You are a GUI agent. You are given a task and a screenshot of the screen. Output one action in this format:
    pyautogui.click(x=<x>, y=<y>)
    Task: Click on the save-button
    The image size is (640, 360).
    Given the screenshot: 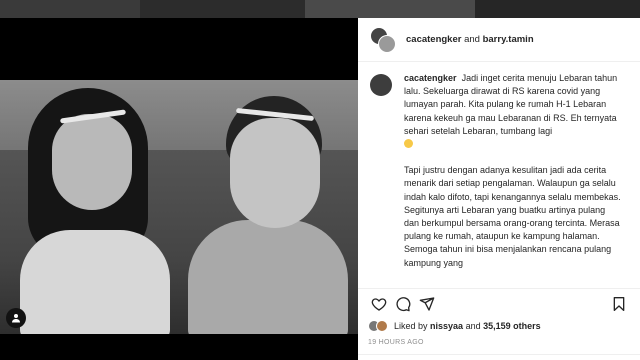 What is the action you would take?
    pyautogui.click(x=619, y=304)
    